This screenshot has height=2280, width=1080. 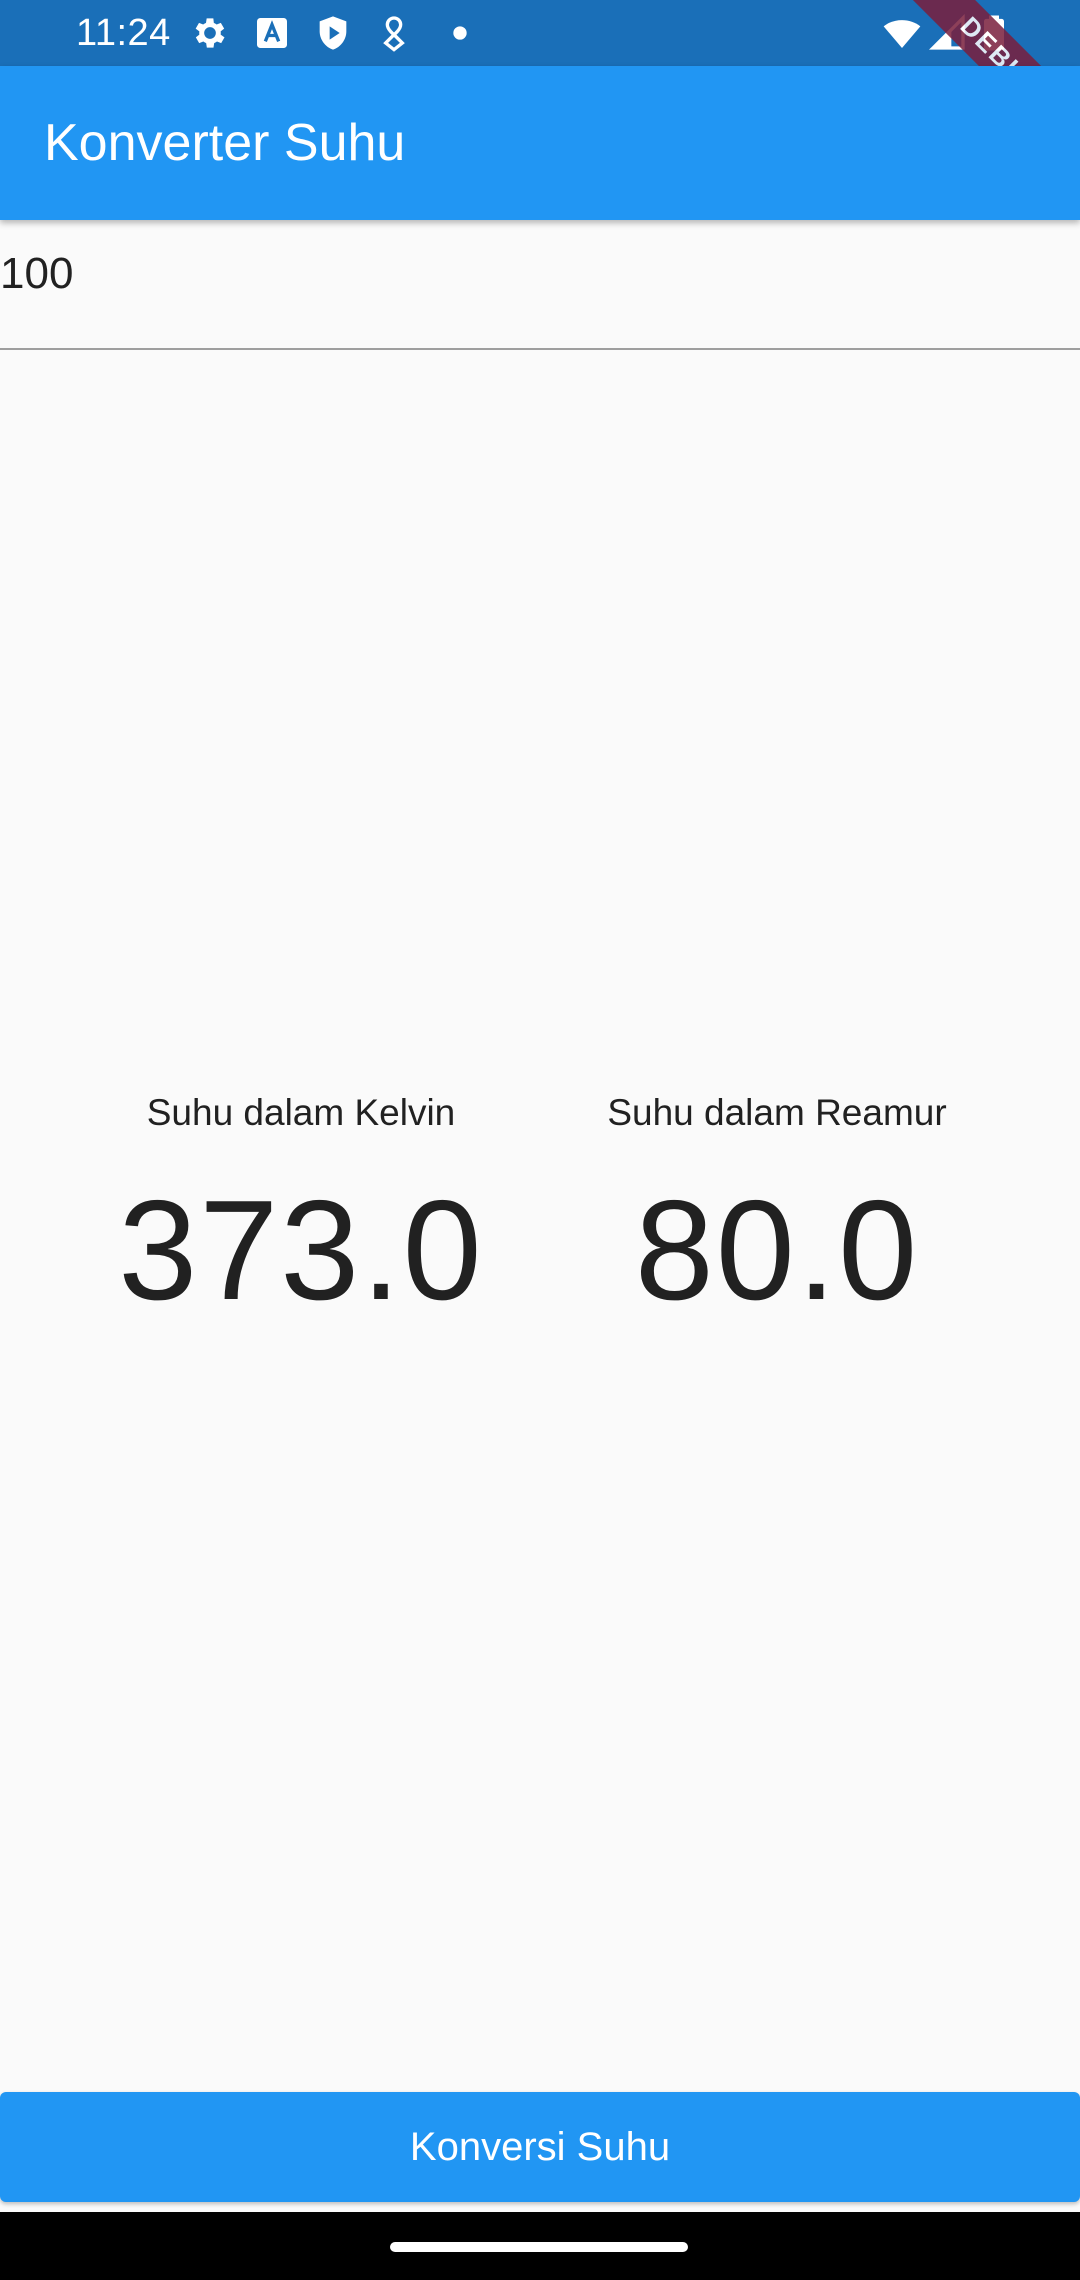 What do you see at coordinates (777, 1250) in the screenshot?
I see `reamur-value: 80.0` at bounding box center [777, 1250].